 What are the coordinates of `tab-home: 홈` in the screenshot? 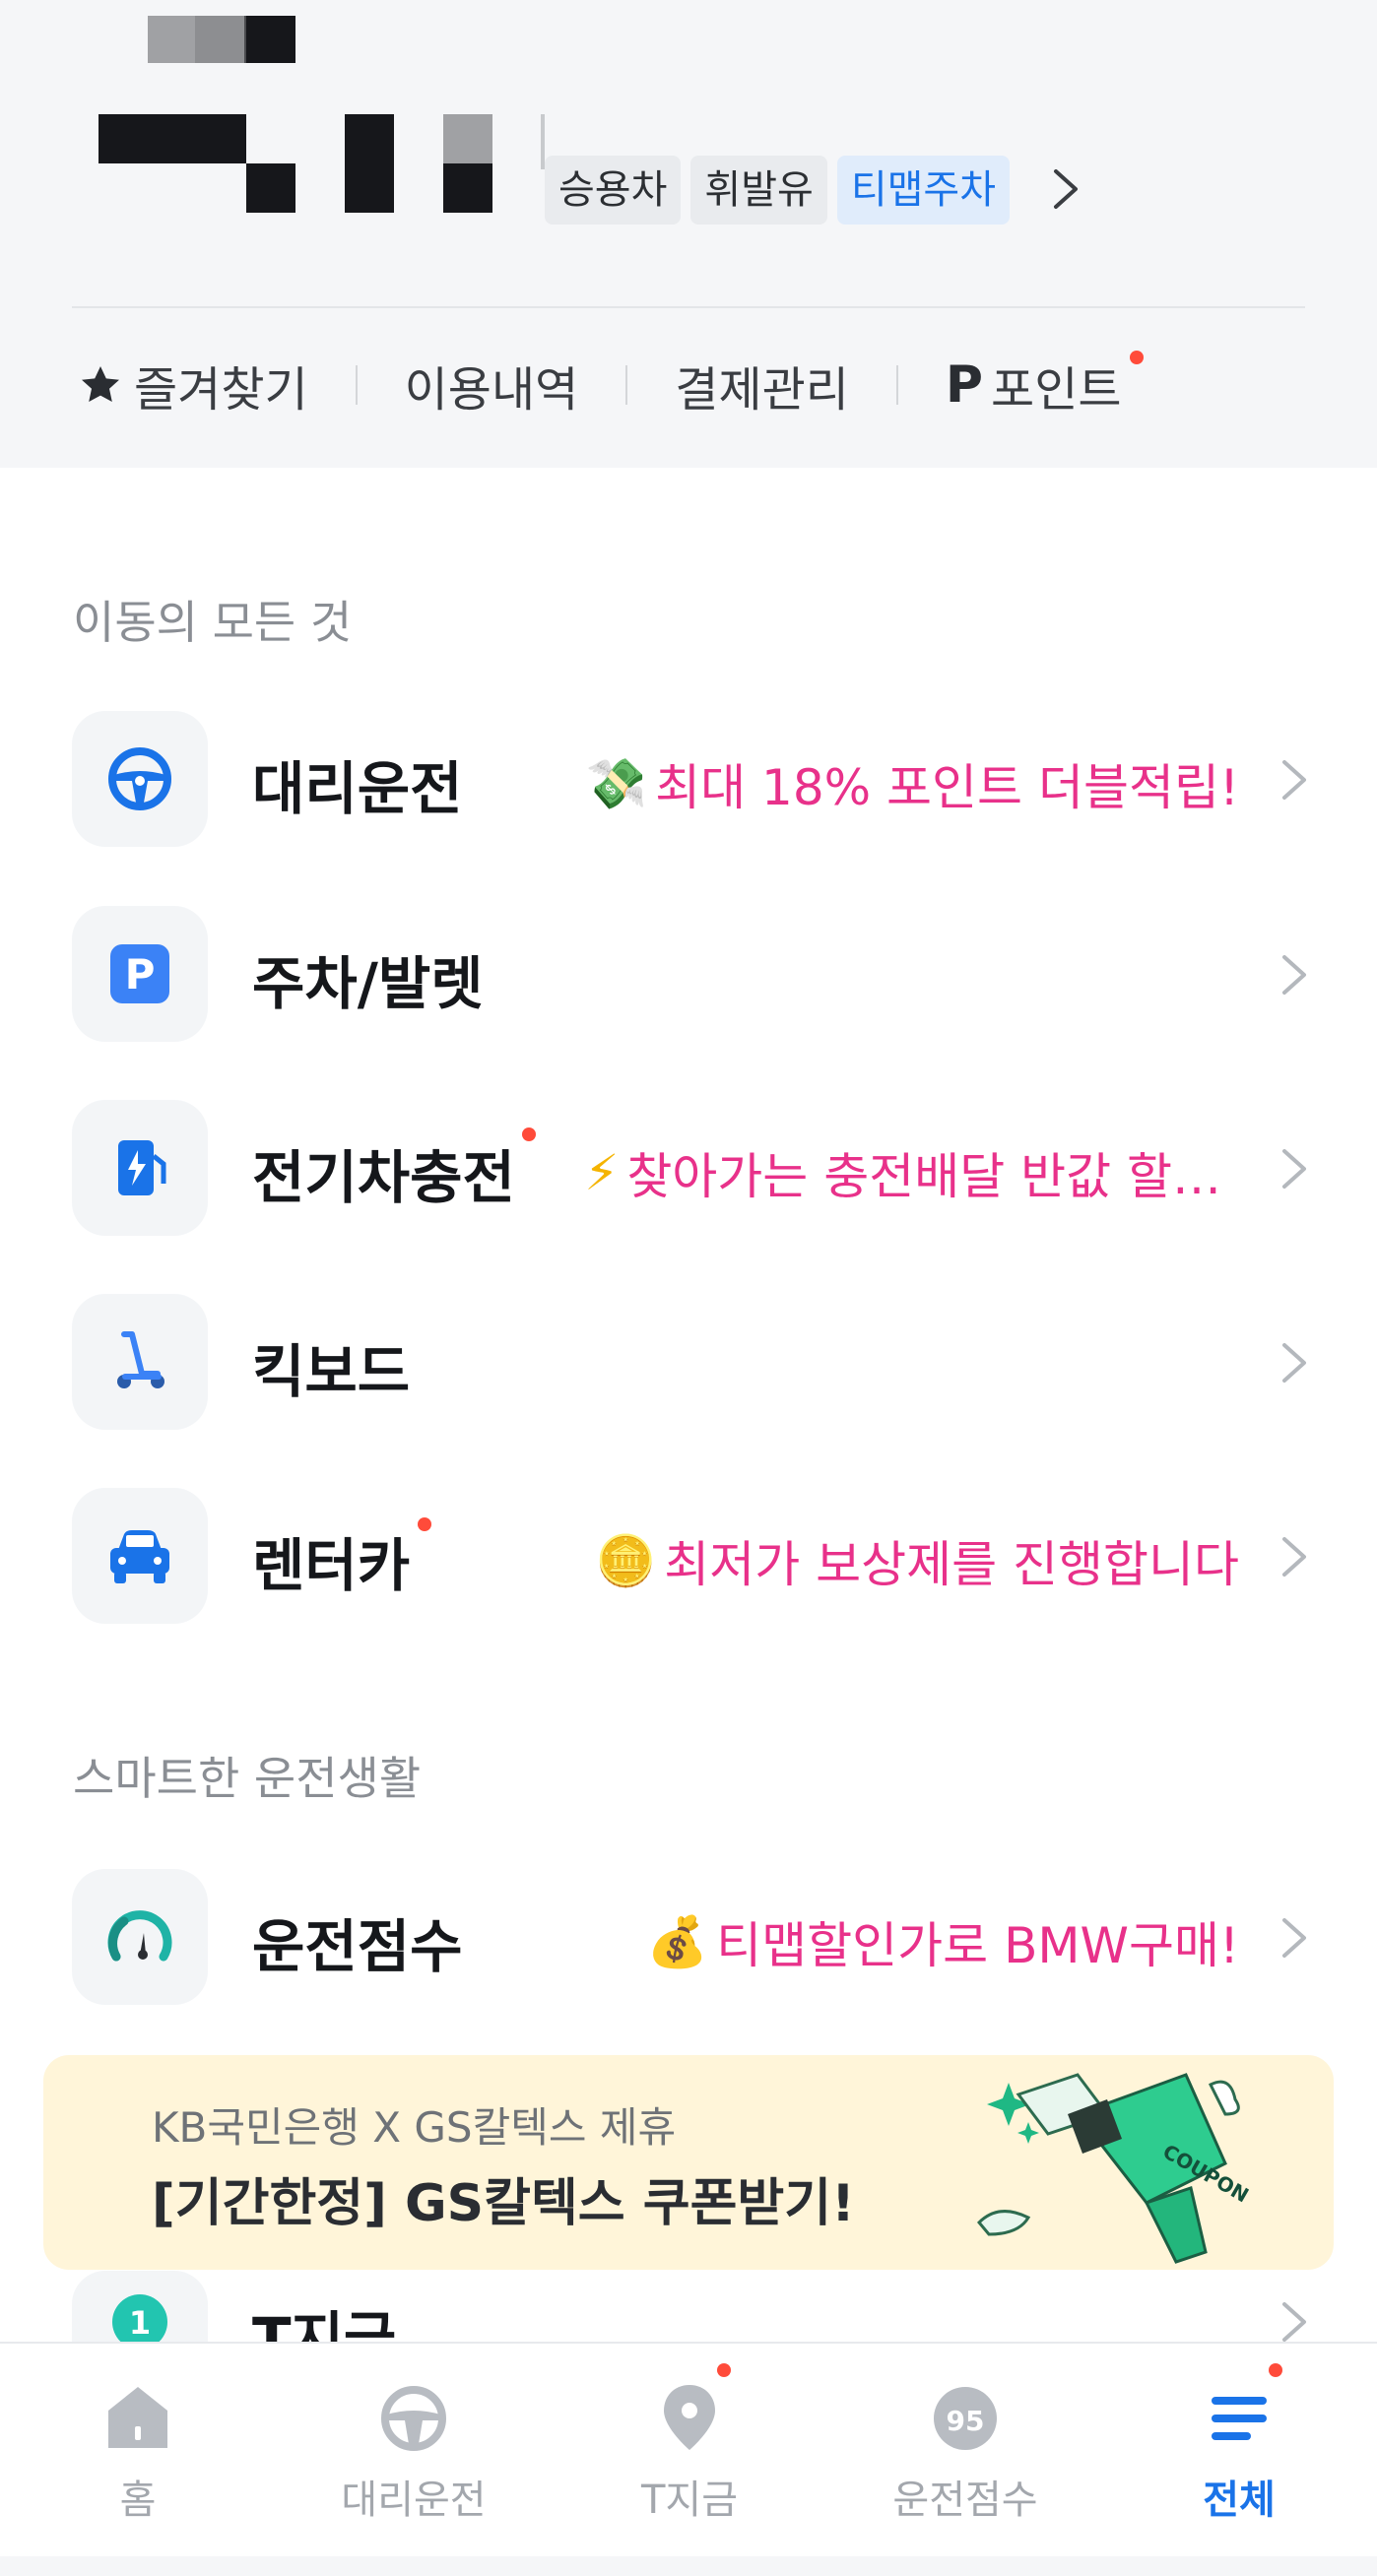 It's located at (138, 2451).